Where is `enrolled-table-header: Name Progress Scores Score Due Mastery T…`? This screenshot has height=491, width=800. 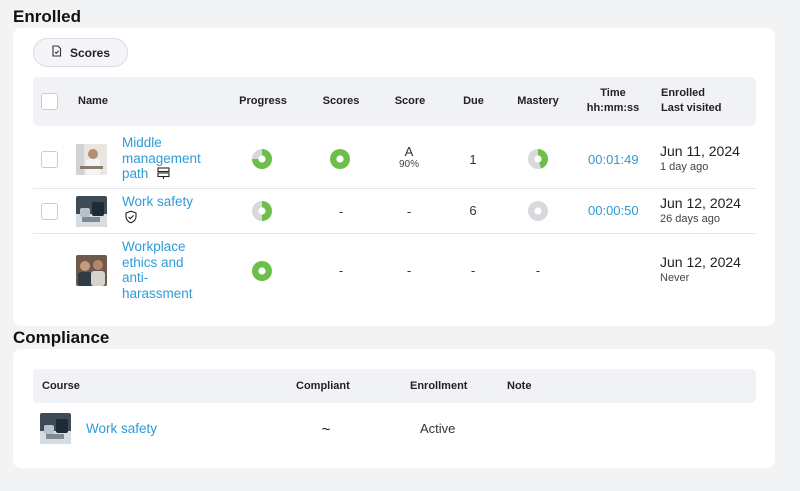
enrolled-table-header: Name Progress Scores Score Due Mastery T… is located at coordinates (394, 101).